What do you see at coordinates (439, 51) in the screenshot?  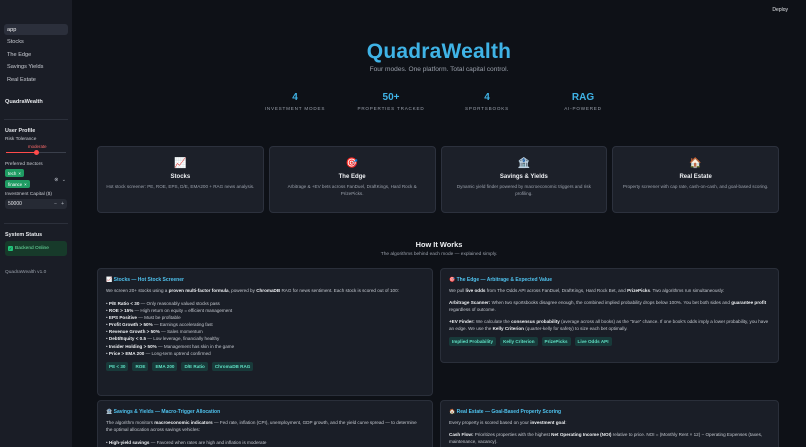 I see `hero-title: QuadraWealth` at bounding box center [439, 51].